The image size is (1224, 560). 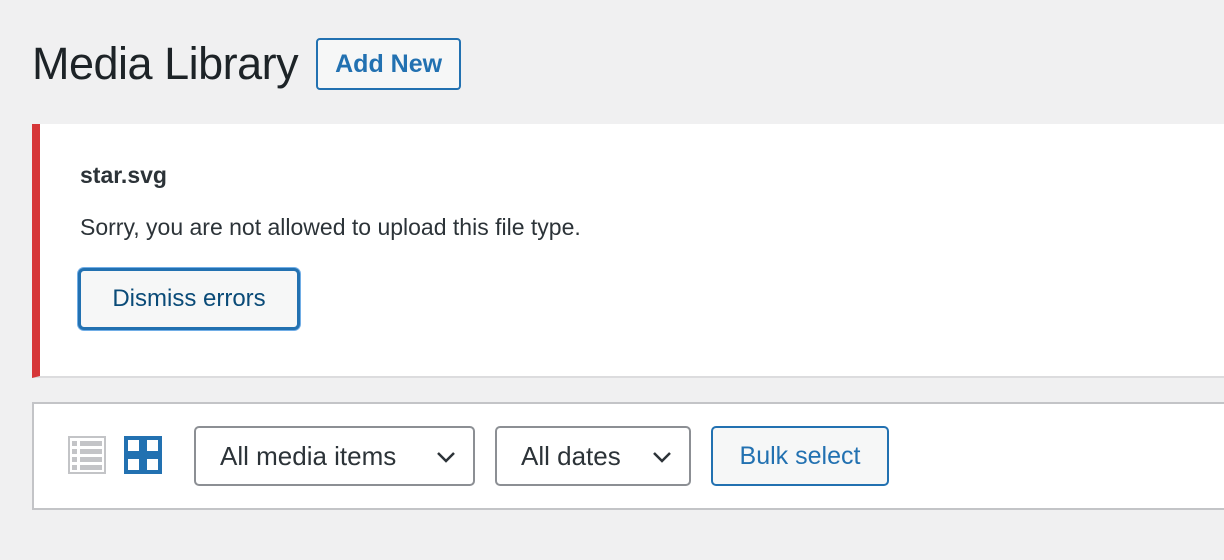 What do you see at coordinates (389, 64) in the screenshot?
I see `add-new-button: Add New` at bounding box center [389, 64].